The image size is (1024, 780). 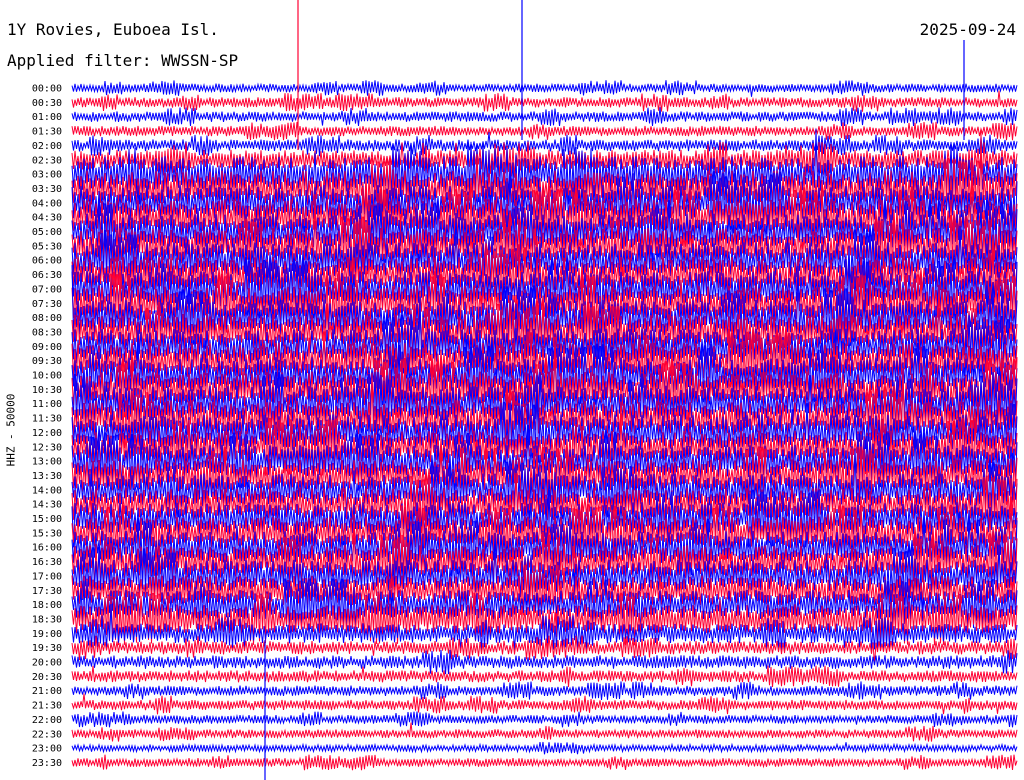 What do you see at coordinates (47, 419) in the screenshot?
I see `time-tick-label: 11:30` at bounding box center [47, 419].